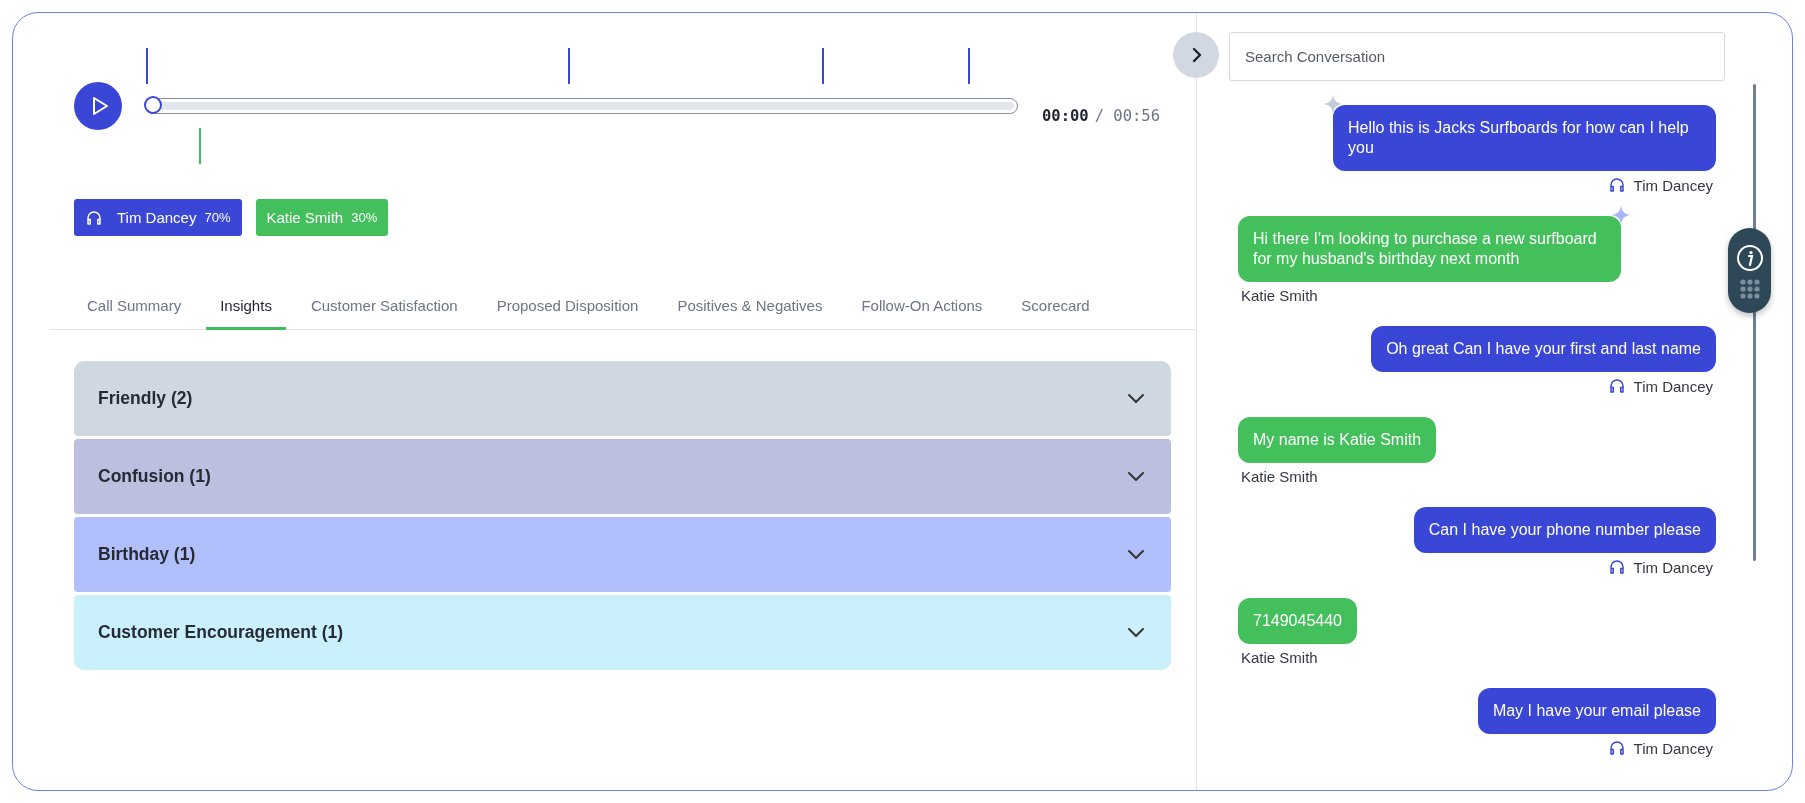 This screenshot has height=803, width=1805. I want to click on insight-accordion: Friendly (2), so click(622, 398).